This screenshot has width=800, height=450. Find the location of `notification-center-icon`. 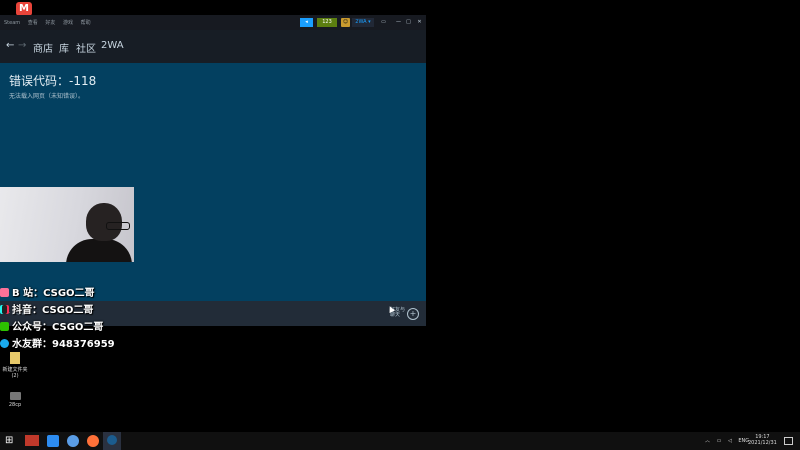

notification-center-icon is located at coordinates (788, 441).